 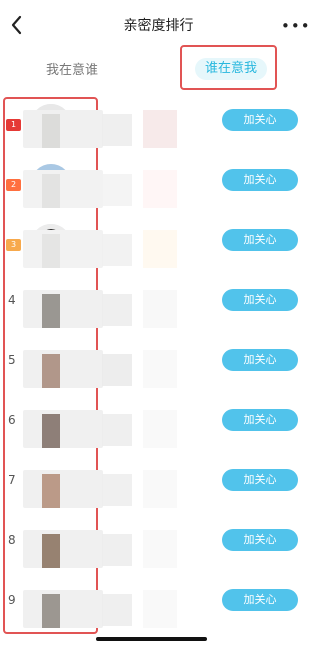 I want to click on list-item: 4 加关心, so click(x=158, y=308).